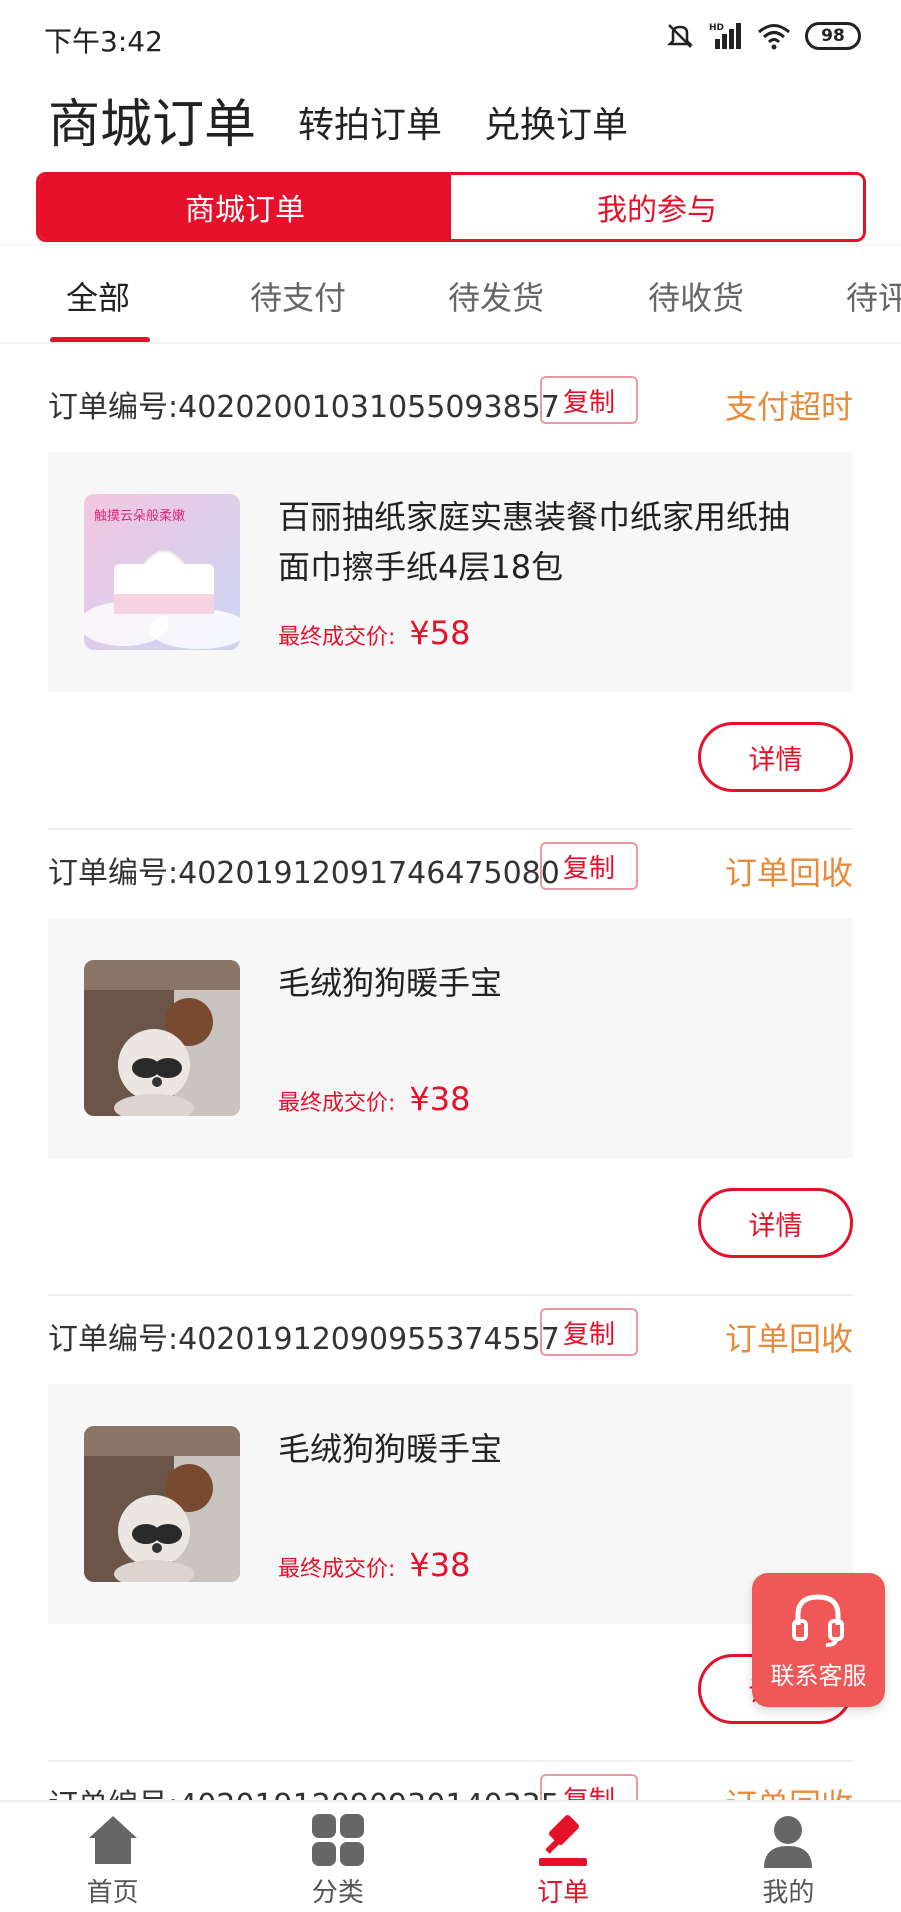 This screenshot has height=1912, width=901. What do you see at coordinates (98, 296) in the screenshot?
I see `status-tab-all: 全部` at bounding box center [98, 296].